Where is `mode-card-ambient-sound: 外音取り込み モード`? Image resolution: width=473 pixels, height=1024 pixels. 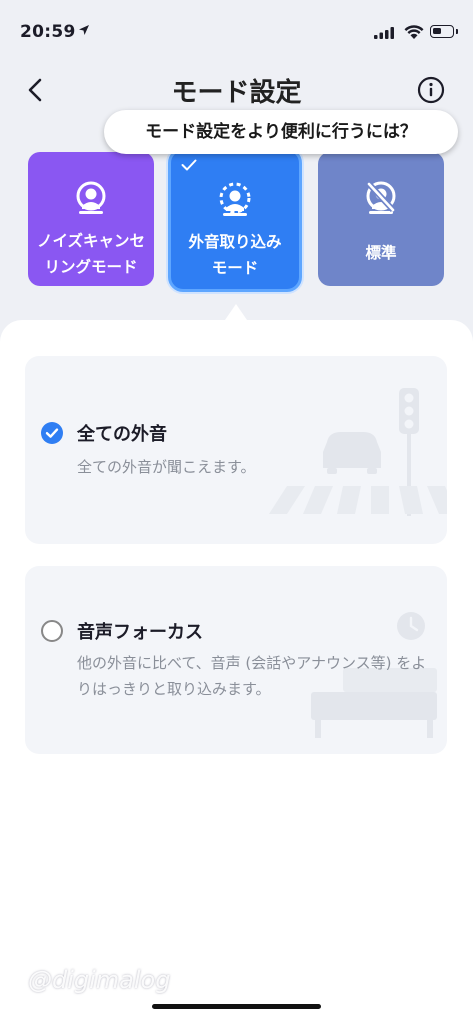 mode-card-ambient-sound: 外音取り込み モード is located at coordinates (235, 220).